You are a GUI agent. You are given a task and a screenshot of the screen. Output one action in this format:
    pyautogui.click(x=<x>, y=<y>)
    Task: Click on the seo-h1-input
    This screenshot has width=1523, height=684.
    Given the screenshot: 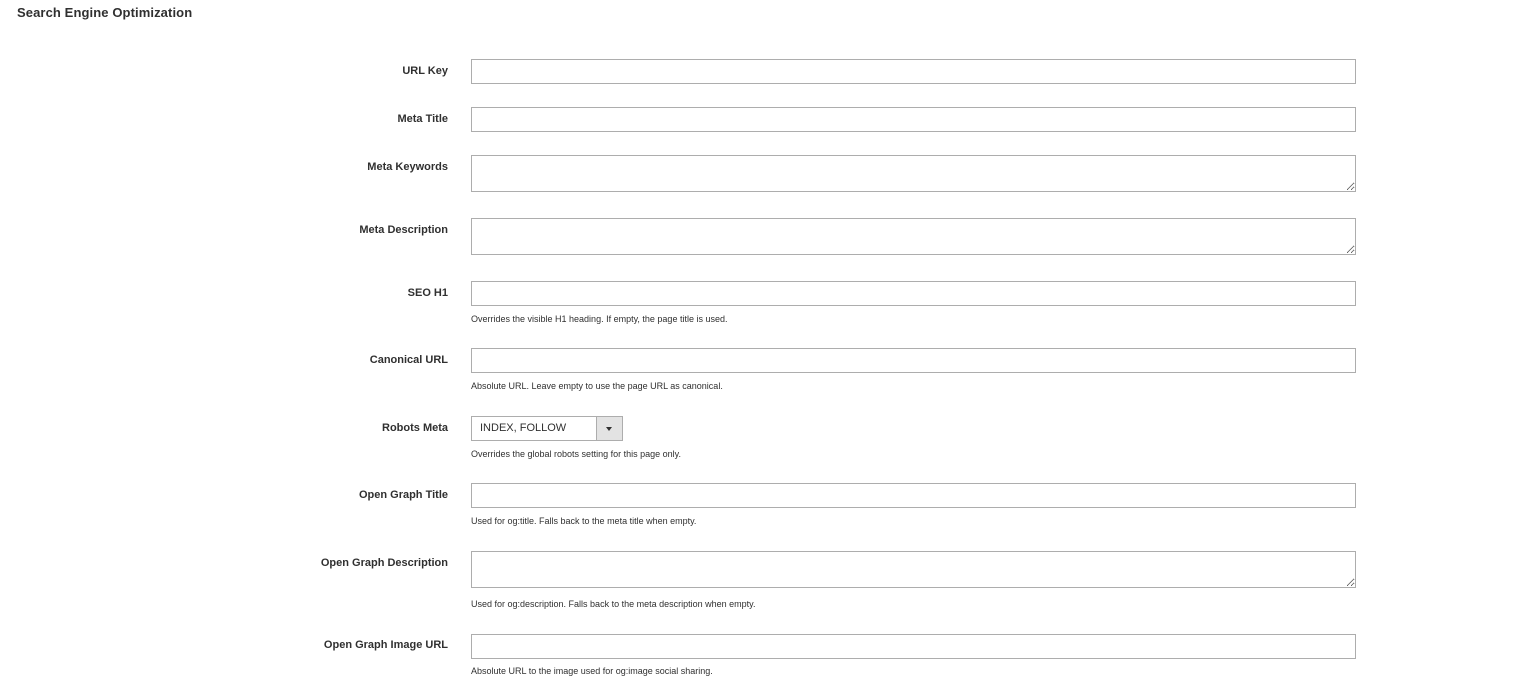 What is the action you would take?
    pyautogui.click(x=913, y=293)
    